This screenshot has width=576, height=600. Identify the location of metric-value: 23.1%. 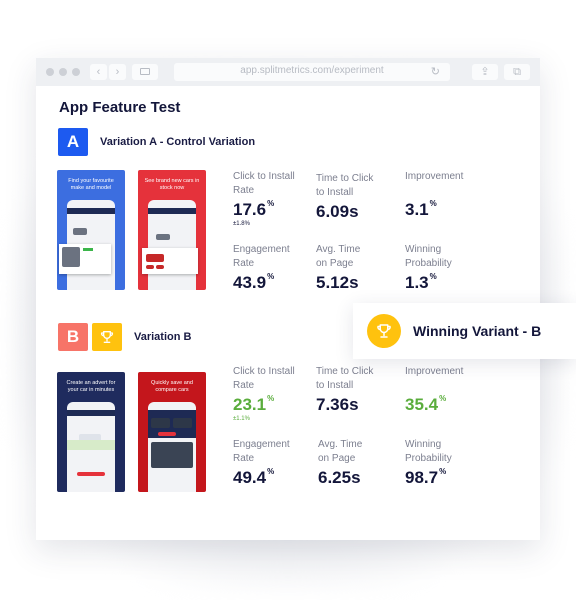
(254, 404).